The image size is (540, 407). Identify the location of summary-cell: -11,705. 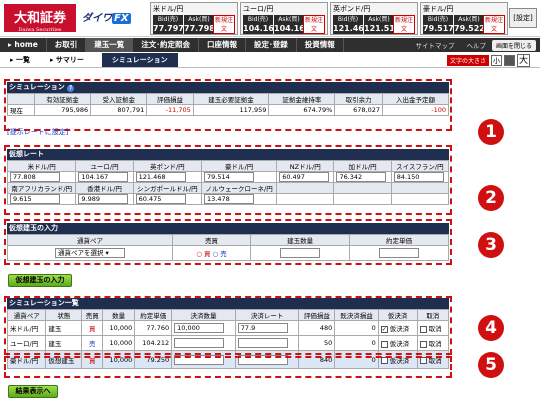
(170, 110).